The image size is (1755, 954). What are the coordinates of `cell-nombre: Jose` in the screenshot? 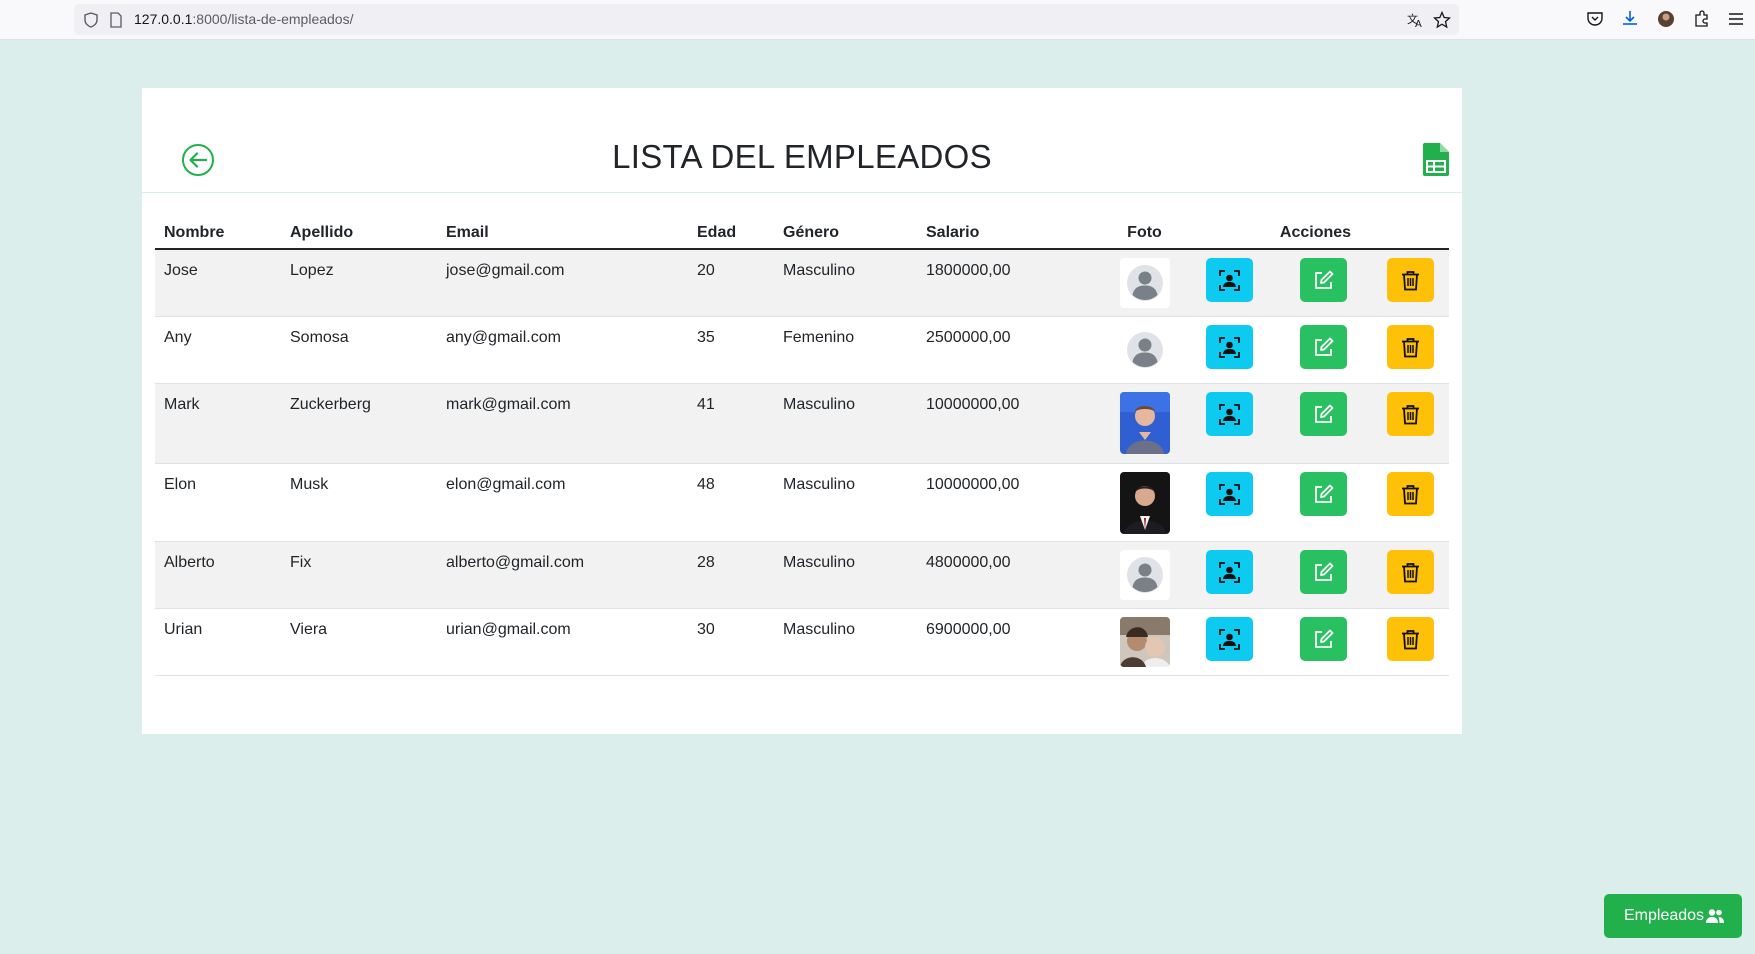 It's located at (218, 283).